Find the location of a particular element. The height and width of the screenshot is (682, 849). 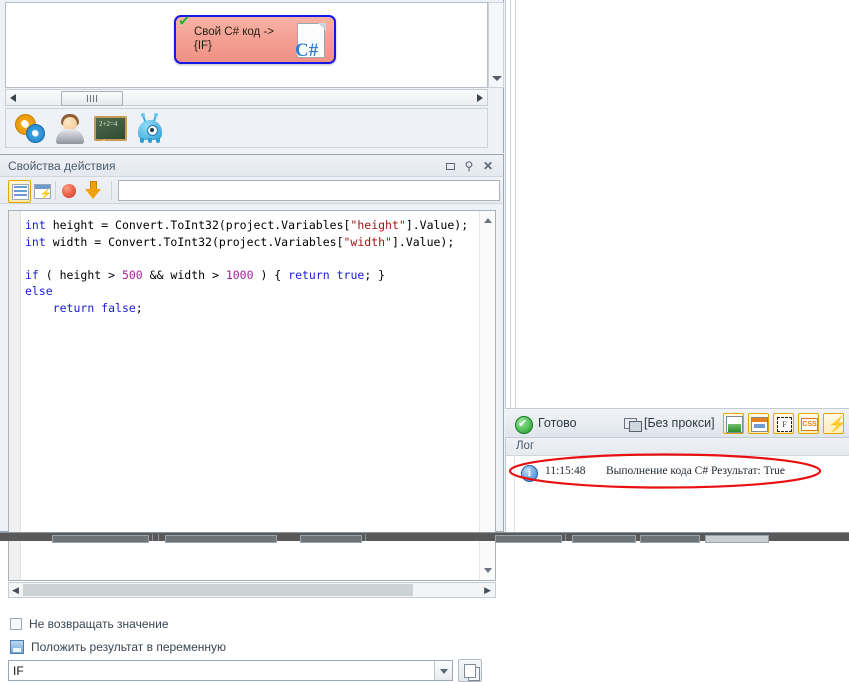

hscroll-thumb is located at coordinates (92, 98).